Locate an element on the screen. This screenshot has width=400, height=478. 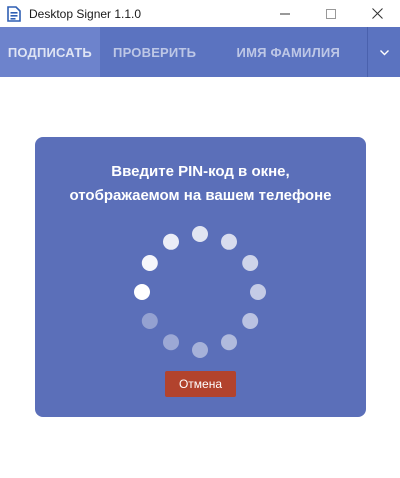
pin-message-line-2: отображаемом на вашем телефоне is located at coordinates (200, 195).